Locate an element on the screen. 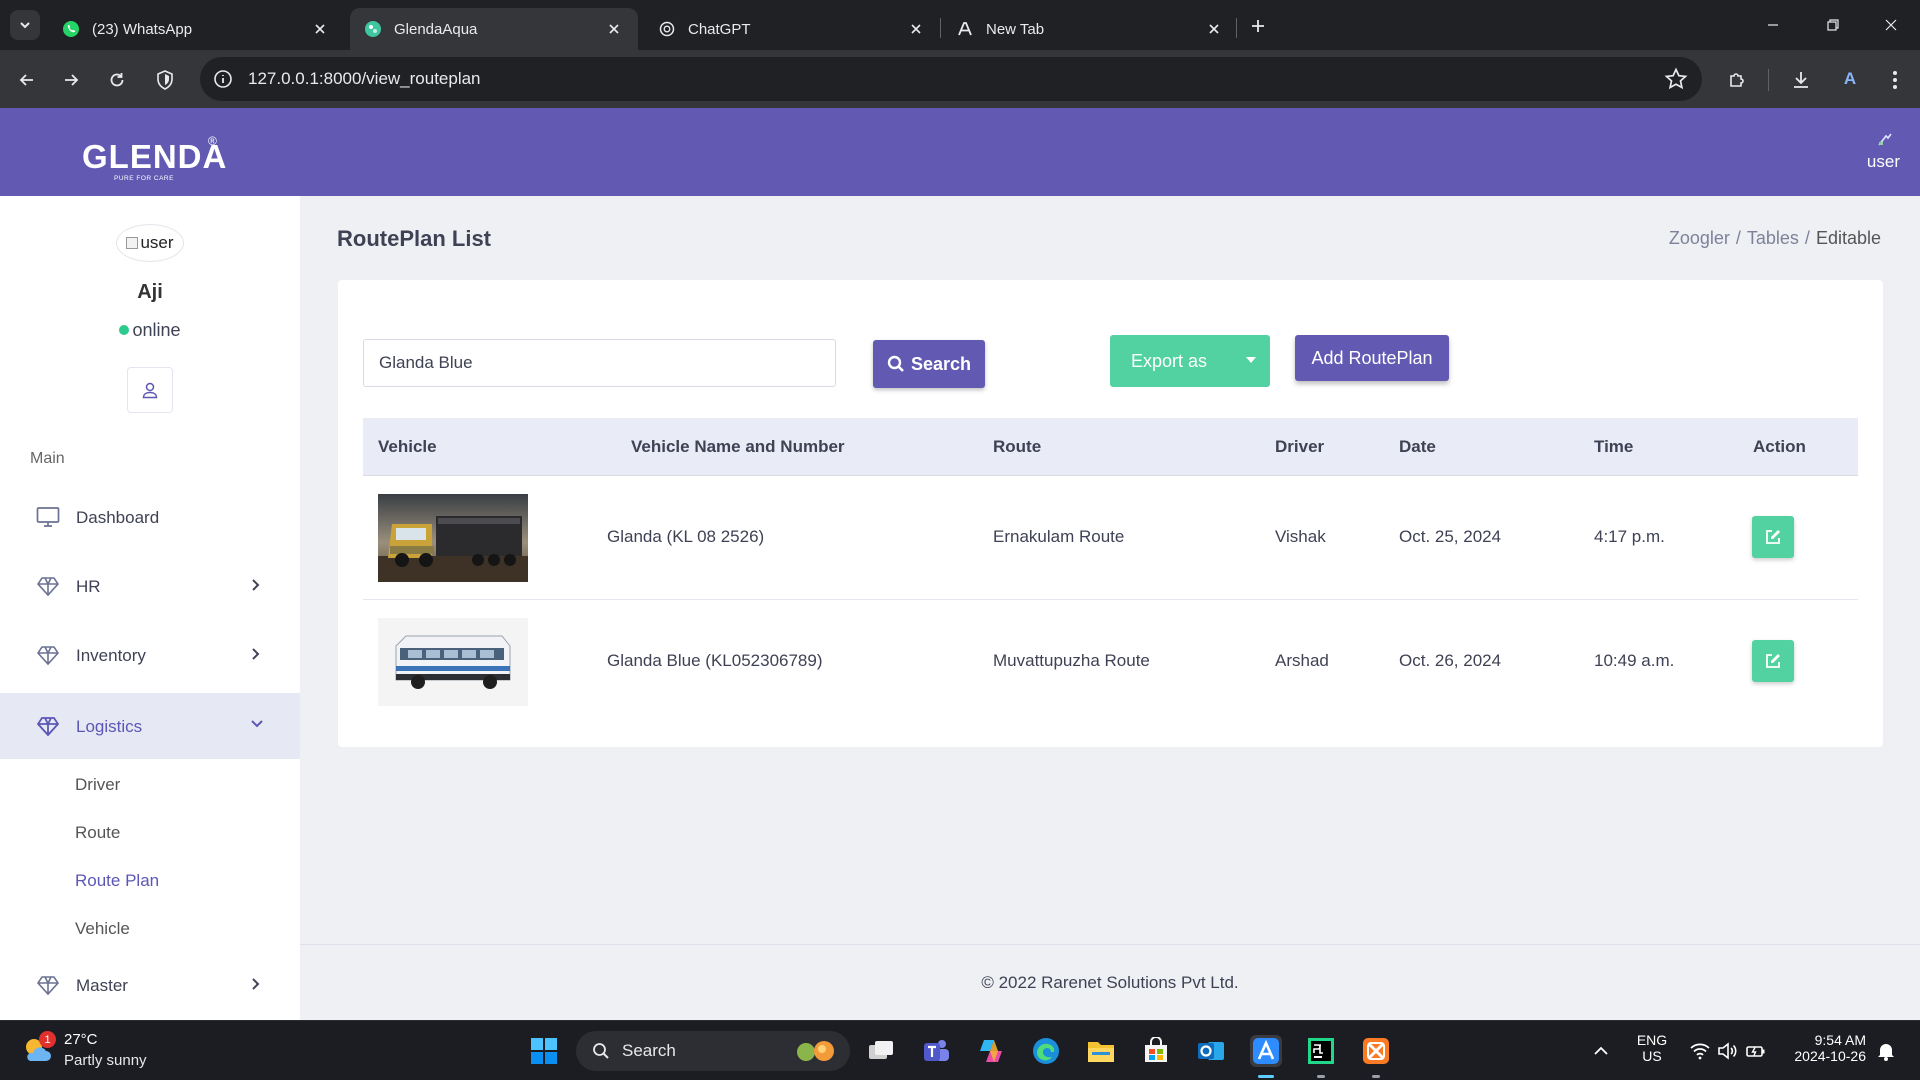 The height and width of the screenshot is (1080, 1920). xampp-button is located at coordinates (1376, 1051).